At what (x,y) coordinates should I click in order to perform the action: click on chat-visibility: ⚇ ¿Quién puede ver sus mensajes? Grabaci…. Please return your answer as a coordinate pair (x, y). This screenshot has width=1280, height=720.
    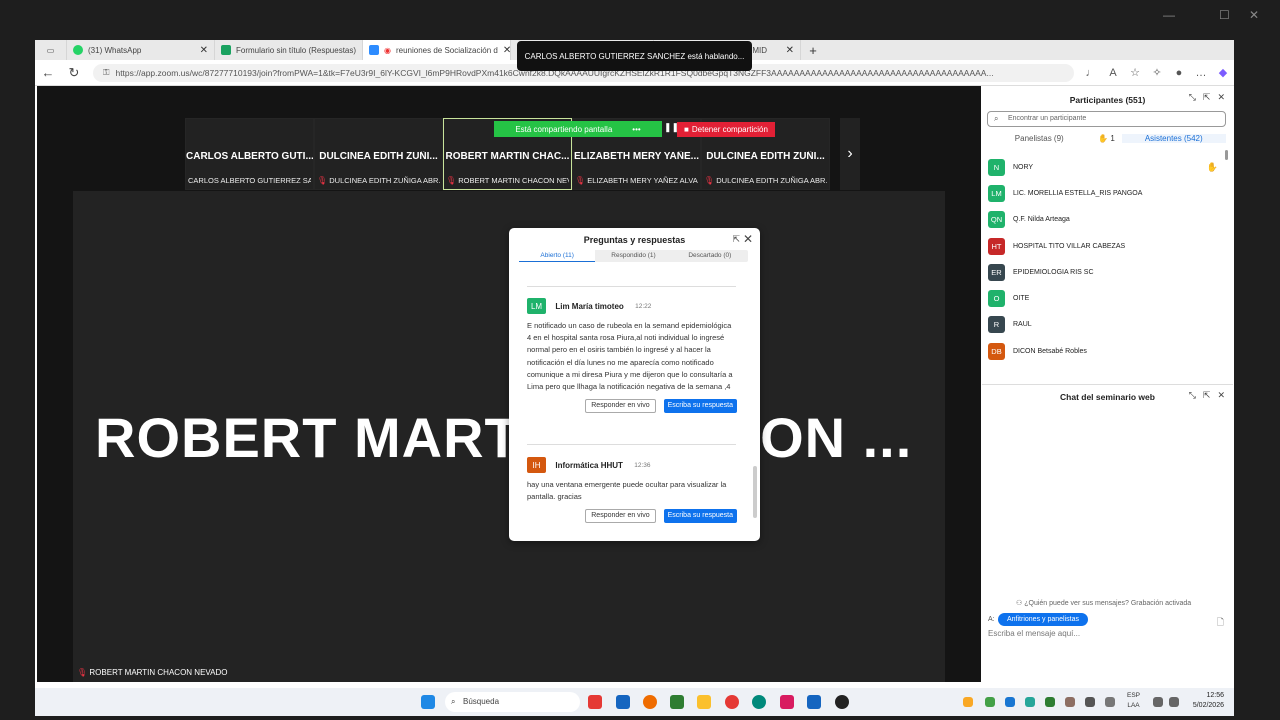
    Looking at the image, I should click on (1103, 603).